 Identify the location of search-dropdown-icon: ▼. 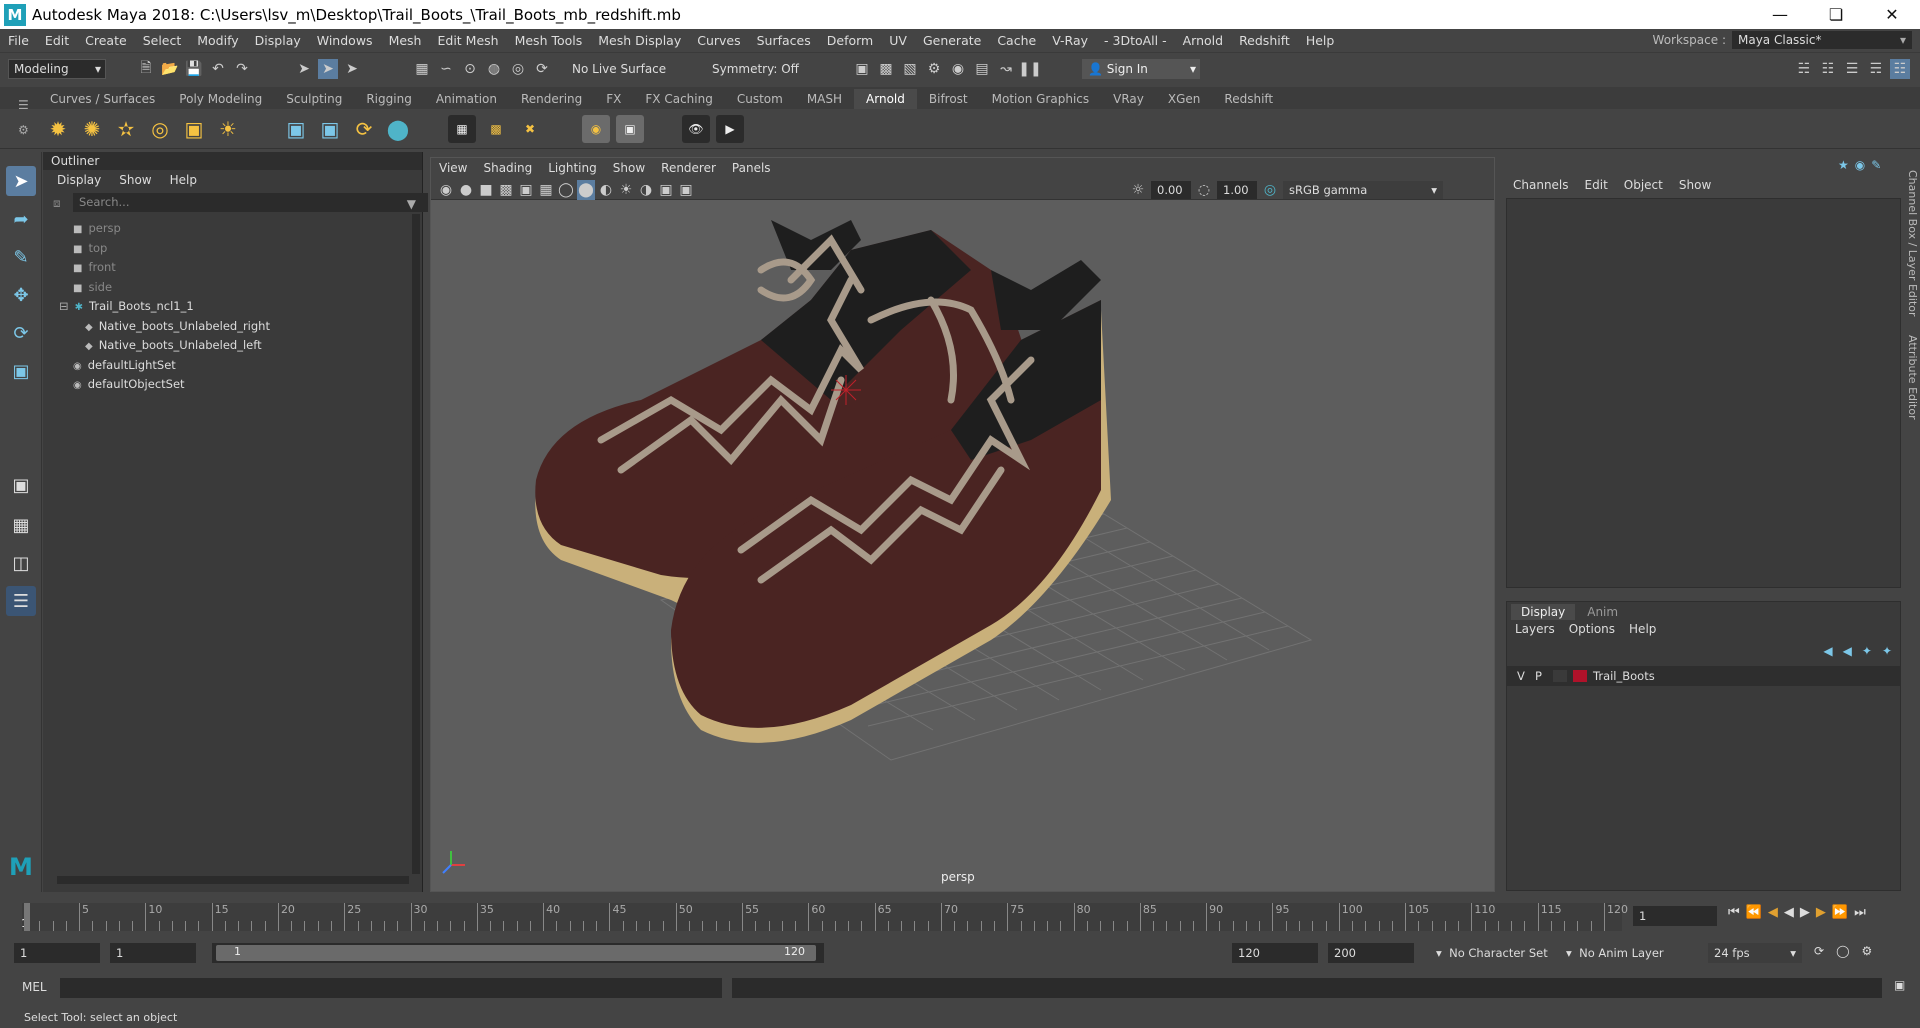
(411, 204).